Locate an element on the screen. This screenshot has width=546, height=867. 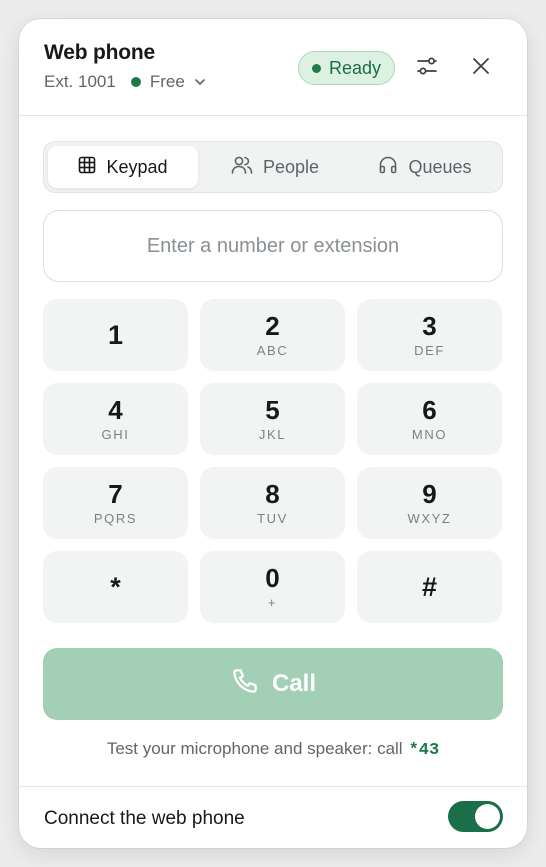
call-button: Call is located at coordinates (273, 684).